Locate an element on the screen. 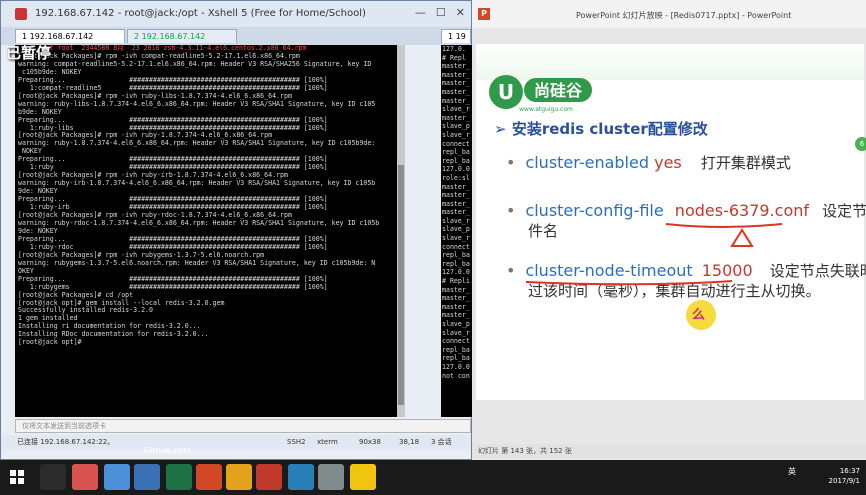 This screenshot has width=866, height=495. bullet-key: cluster-config-file is located at coordinates (594, 210).